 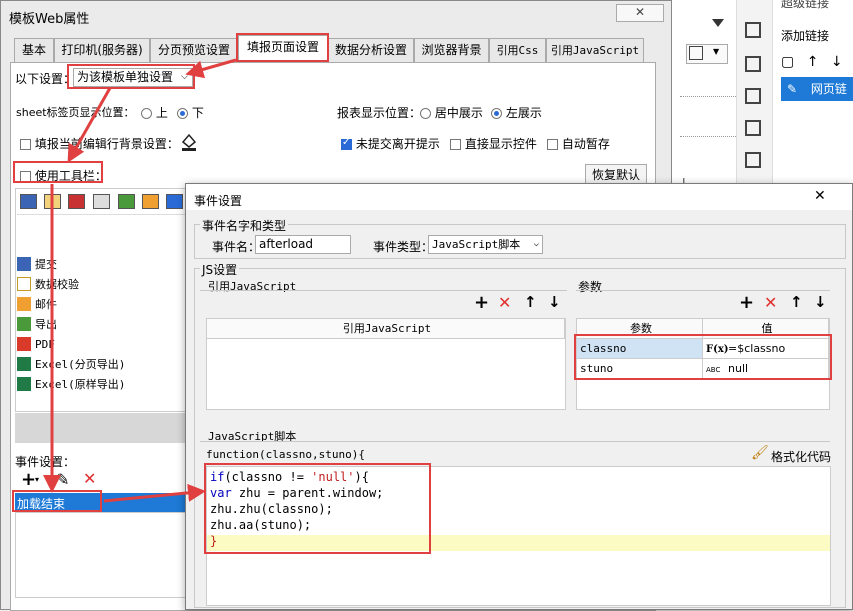 What do you see at coordinates (211, 68) in the screenshot?
I see `arrow-tab-to-select` at bounding box center [211, 68].